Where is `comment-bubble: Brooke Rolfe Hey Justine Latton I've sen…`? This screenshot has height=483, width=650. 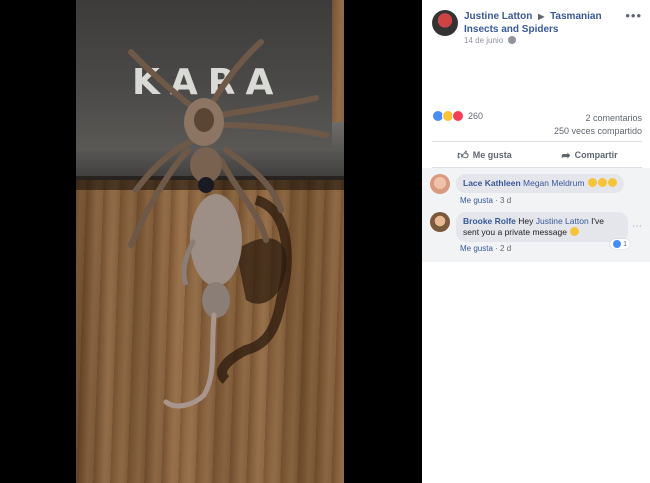 comment-bubble: Brooke Rolfe Hey Justine Latton I've sen… is located at coordinates (542, 227).